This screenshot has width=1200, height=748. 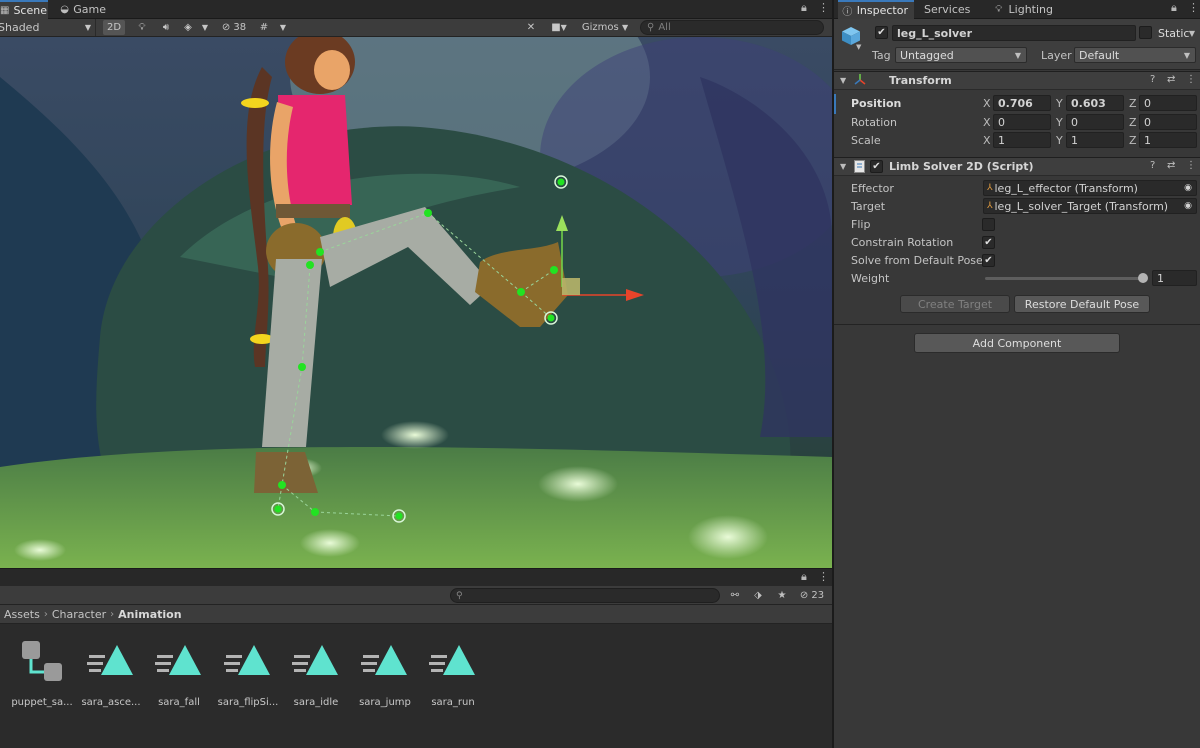 I want to click on weight-slider-track, so click(x=1065, y=278).